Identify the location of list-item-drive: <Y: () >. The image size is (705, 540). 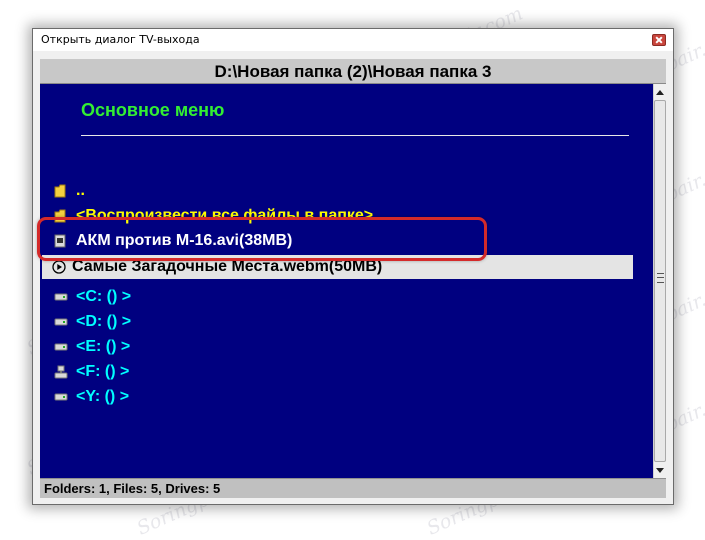
(341, 397).